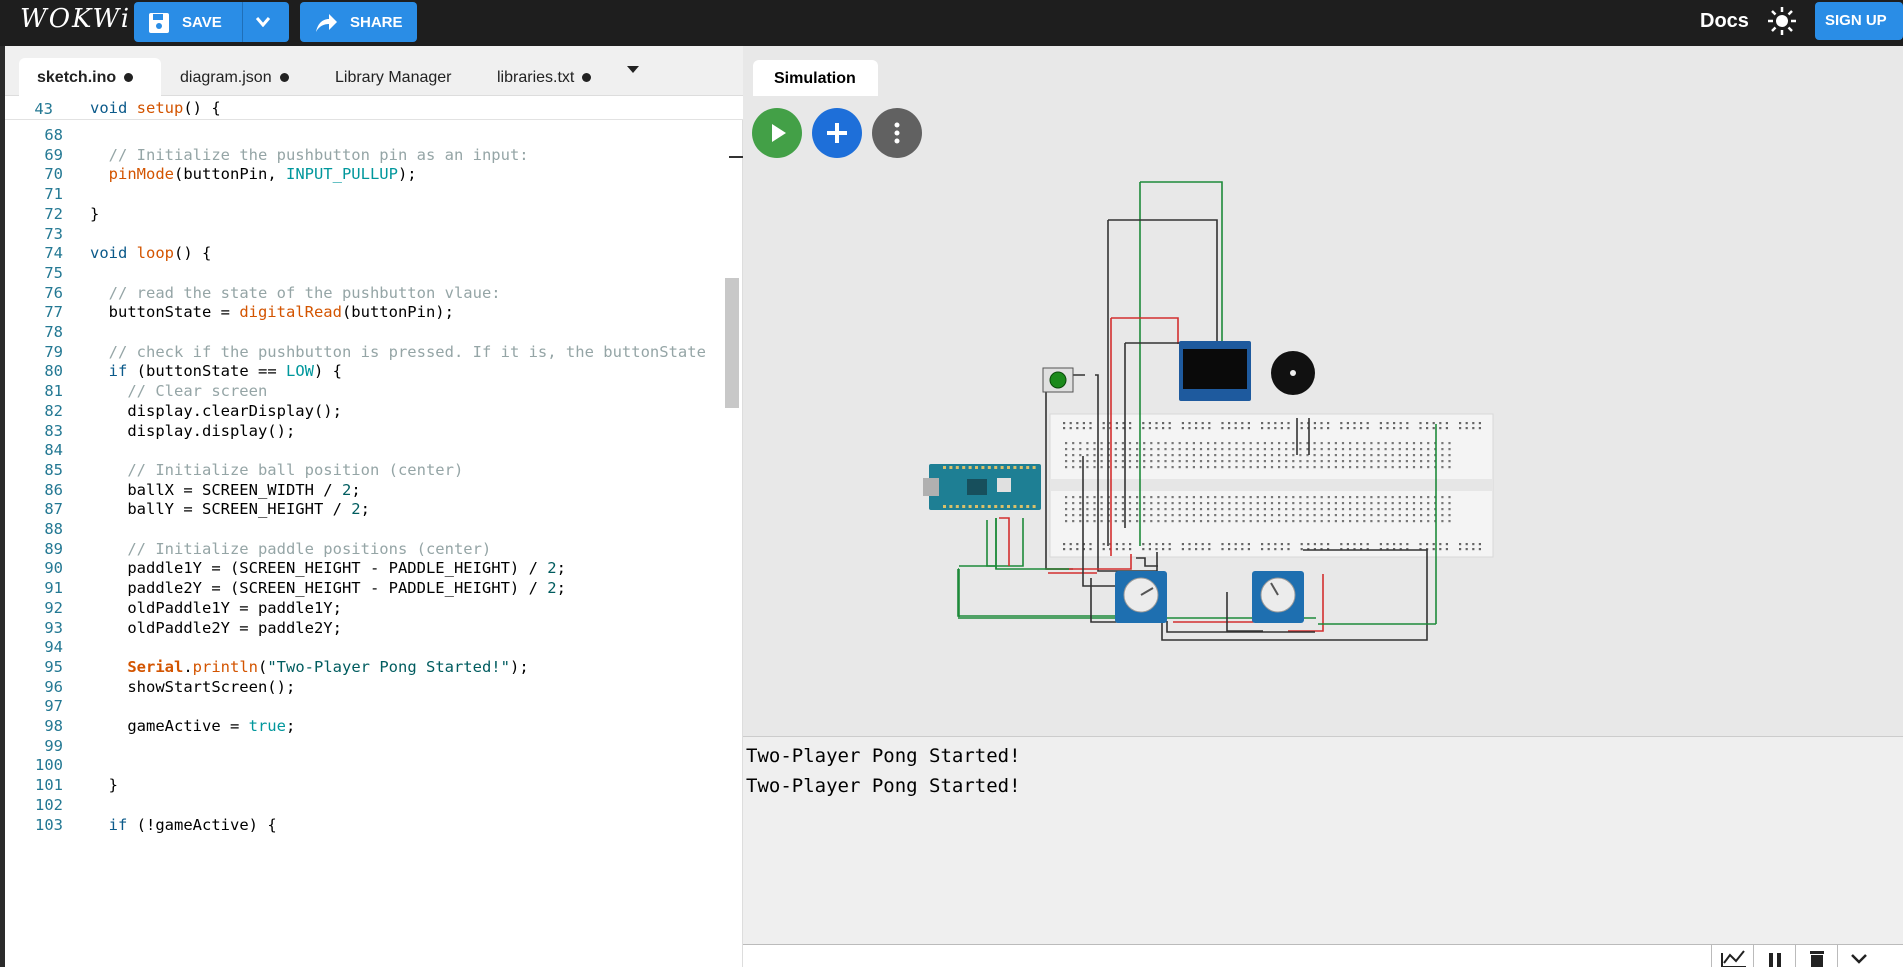 The height and width of the screenshot is (967, 1903). Describe the element at coordinates (53, 292) in the screenshot. I see `line-number: 76` at that location.